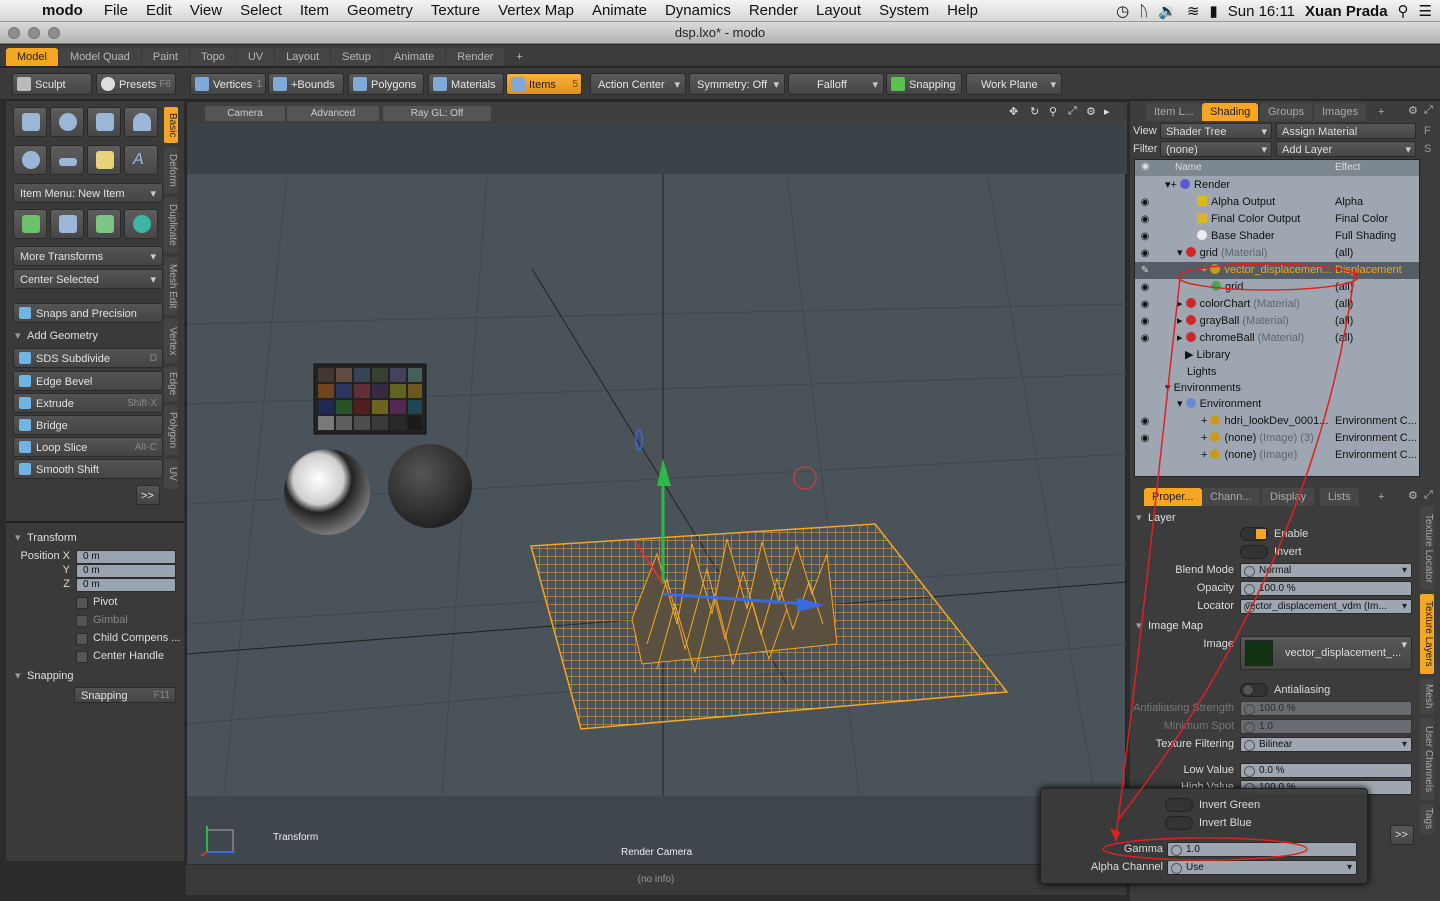 Image resolution: width=1440 pixels, height=901 pixels. What do you see at coordinates (1413, 110) in the screenshot?
I see `panel-gear-icon: ⚙` at bounding box center [1413, 110].